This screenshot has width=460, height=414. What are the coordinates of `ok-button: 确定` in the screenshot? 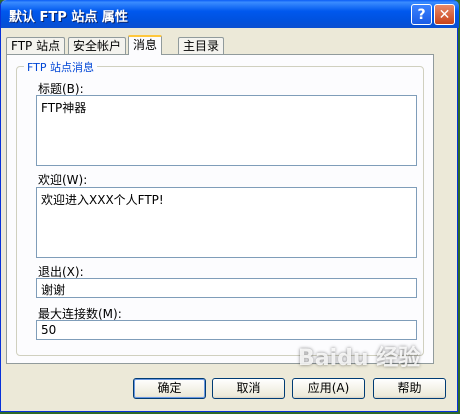 It's located at (169, 388).